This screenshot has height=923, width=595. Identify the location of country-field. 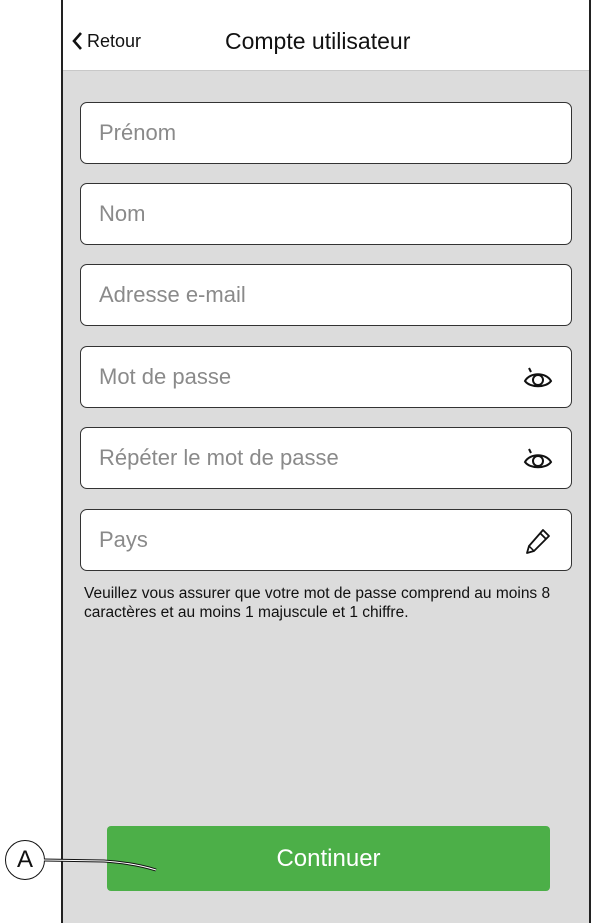
(326, 540).